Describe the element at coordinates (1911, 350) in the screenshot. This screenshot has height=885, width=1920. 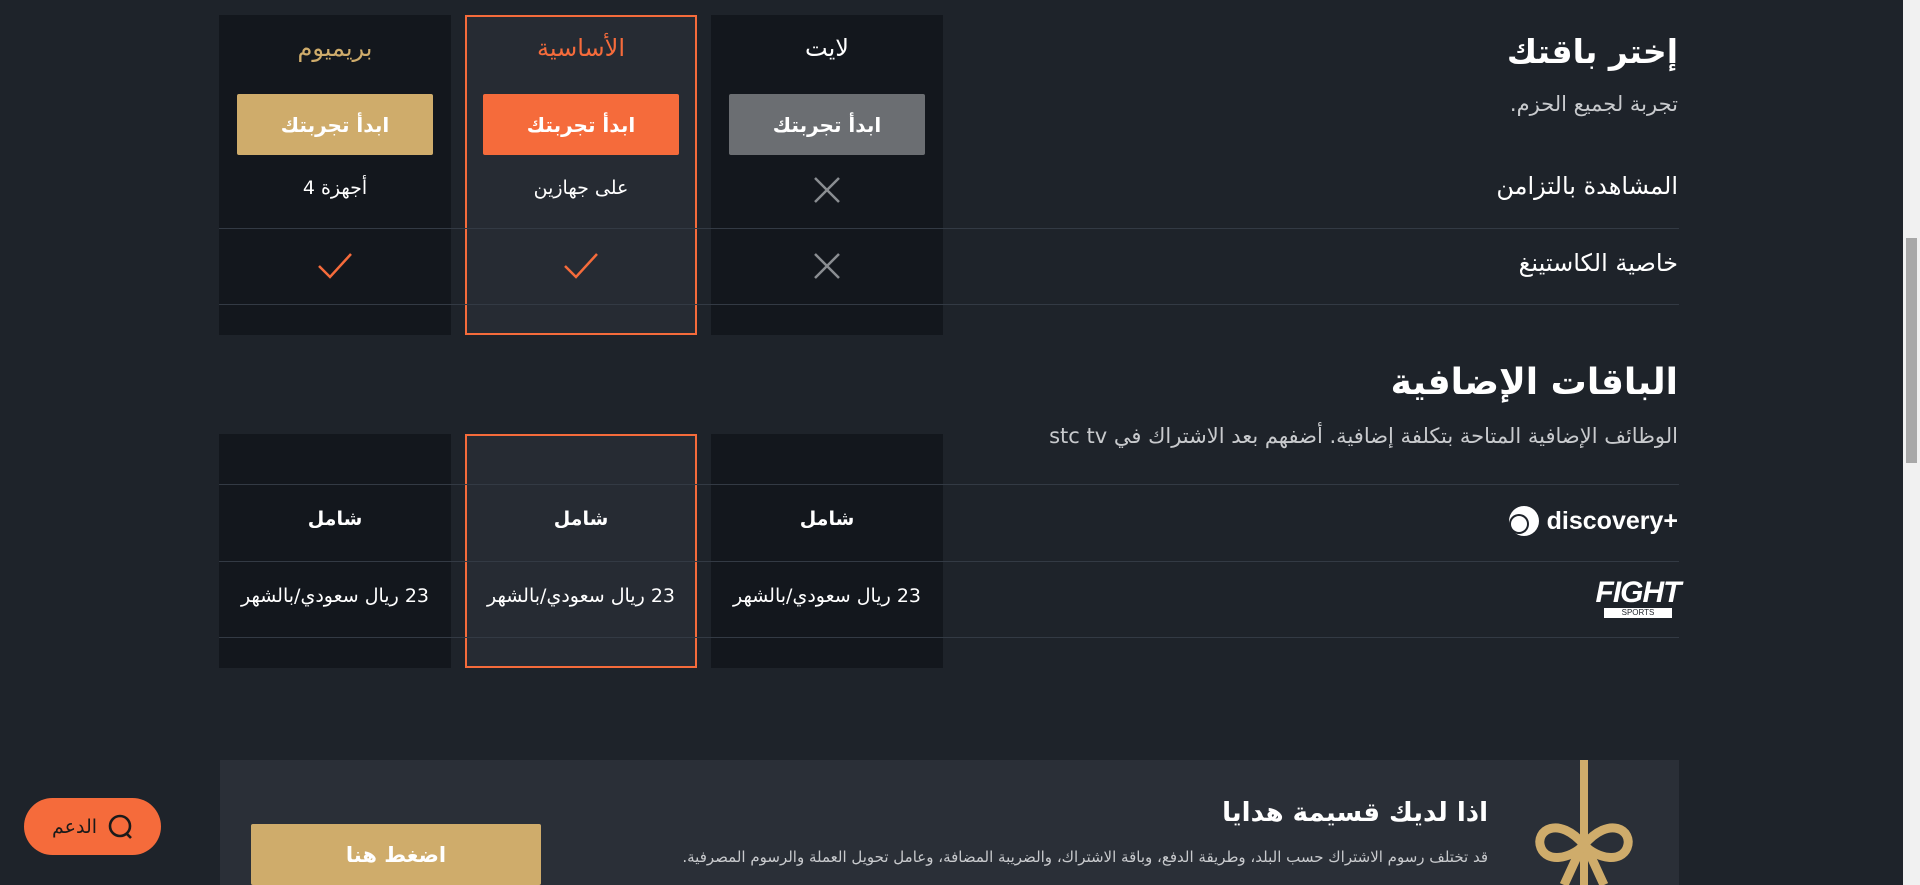
I see `scrollbar-thumb` at that location.